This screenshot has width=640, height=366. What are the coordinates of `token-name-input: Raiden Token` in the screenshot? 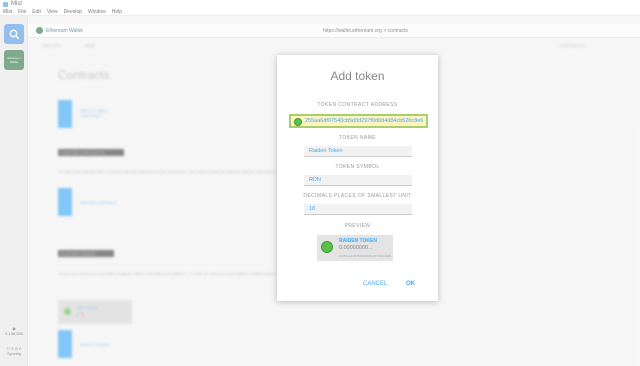 It's located at (358, 151).